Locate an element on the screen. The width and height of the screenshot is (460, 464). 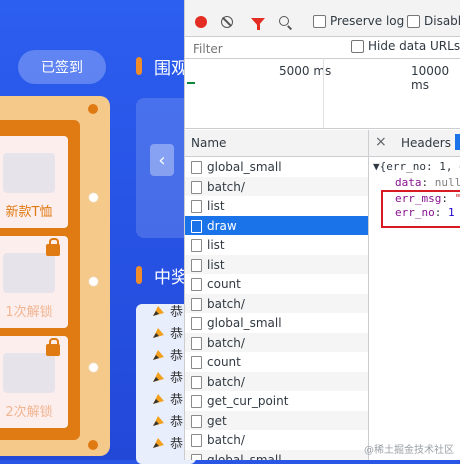
tab-headers: Headers is located at coordinates (426, 143).